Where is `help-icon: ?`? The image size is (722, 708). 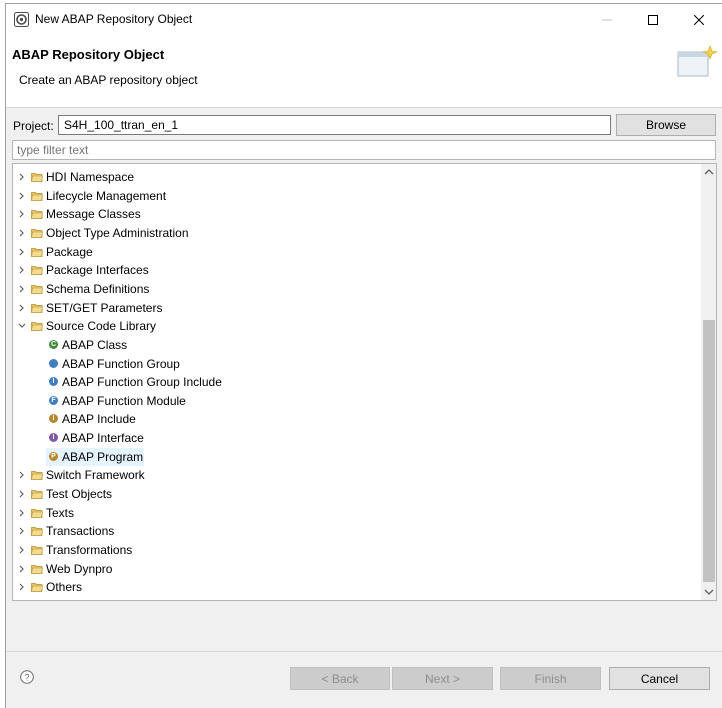
help-icon: ? is located at coordinates (27, 677).